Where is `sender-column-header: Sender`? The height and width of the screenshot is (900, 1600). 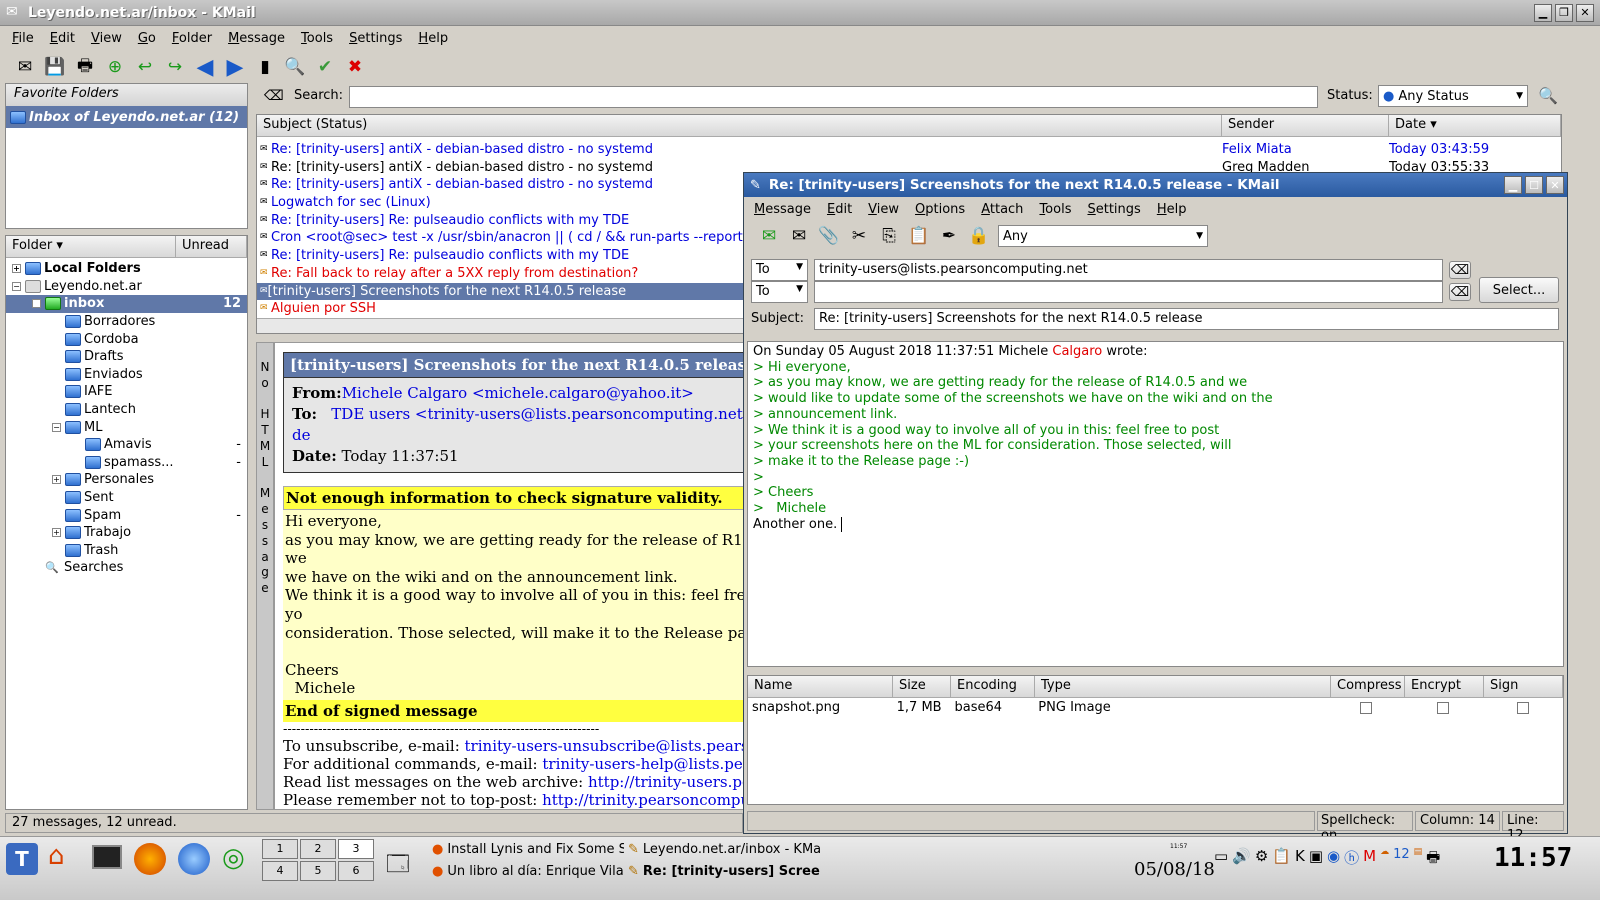 sender-column-header: Sender is located at coordinates (1305, 126).